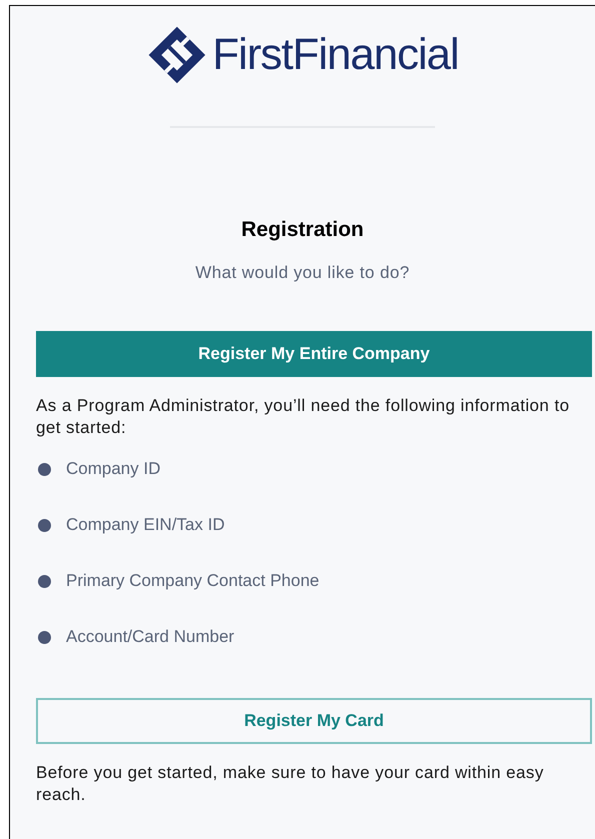 The image size is (595, 839). I want to click on subtitle: What would you like to do?, so click(302, 273).